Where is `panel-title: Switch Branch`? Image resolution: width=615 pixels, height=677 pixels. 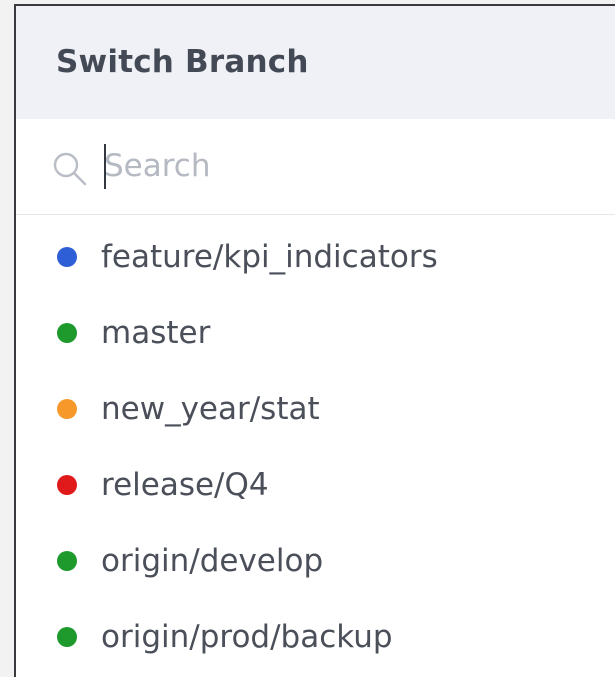 panel-title: Switch Branch is located at coordinates (182, 61).